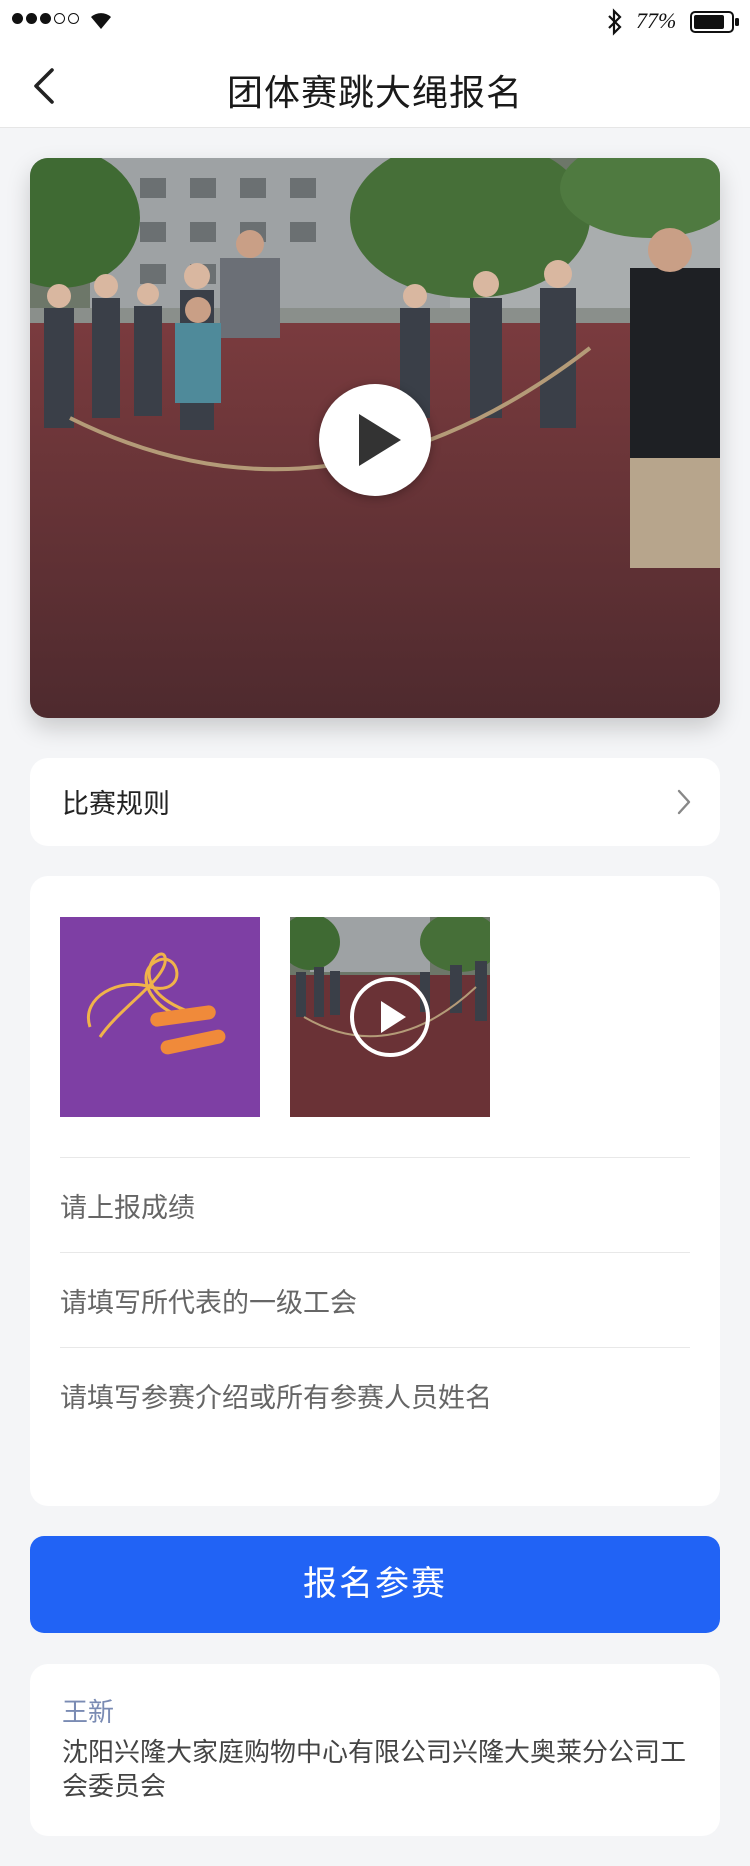 The image size is (750, 1866). Describe the element at coordinates (208, 1303) in the screenshot. I see `union-placeholder: 请填写所代表的一级工会` at that location.